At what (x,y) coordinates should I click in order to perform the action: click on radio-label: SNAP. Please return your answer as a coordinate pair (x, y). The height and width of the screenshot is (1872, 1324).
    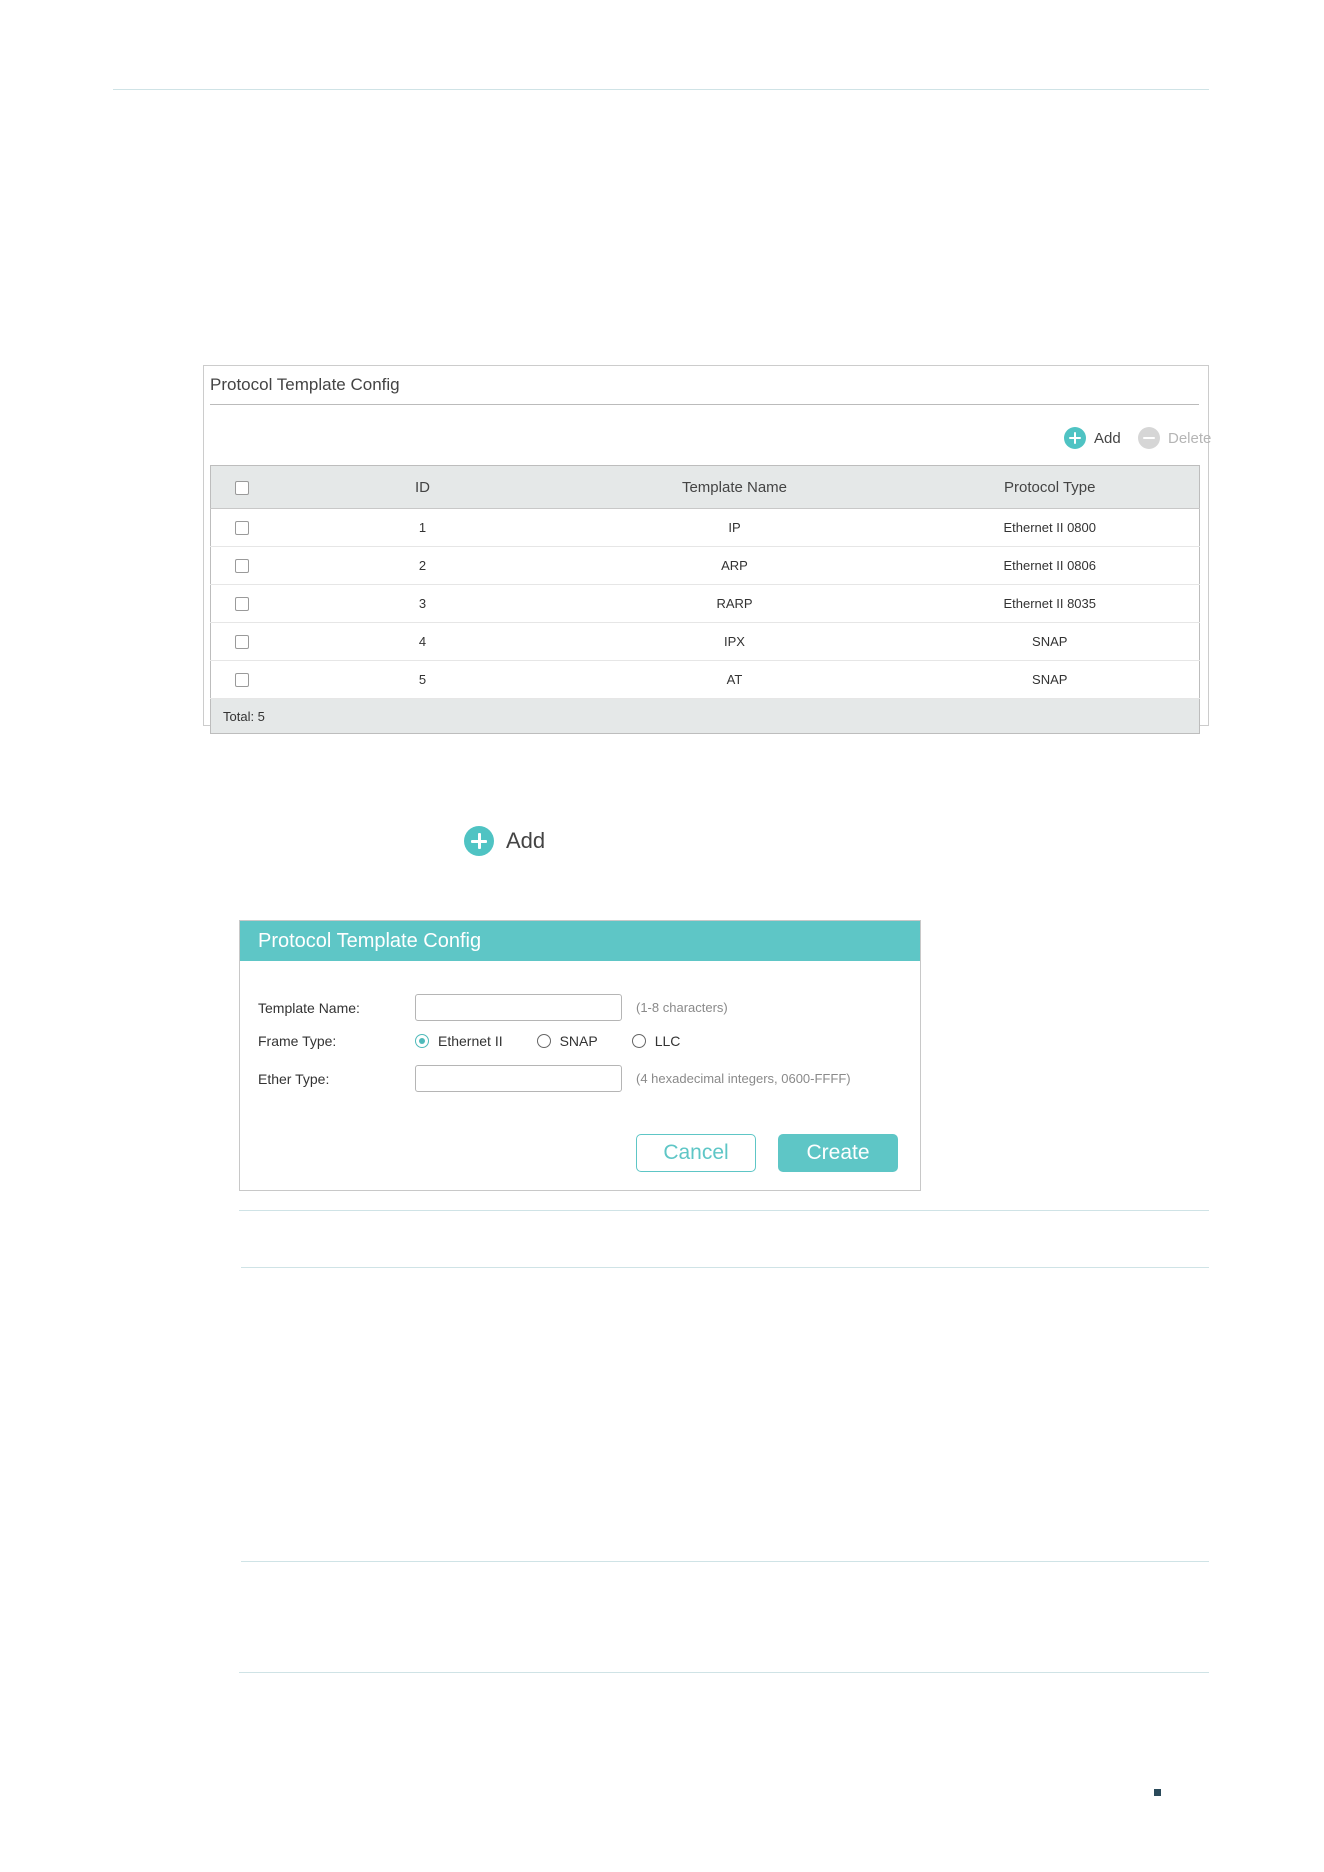
    Looking at the image, I should click on (578, 1041).